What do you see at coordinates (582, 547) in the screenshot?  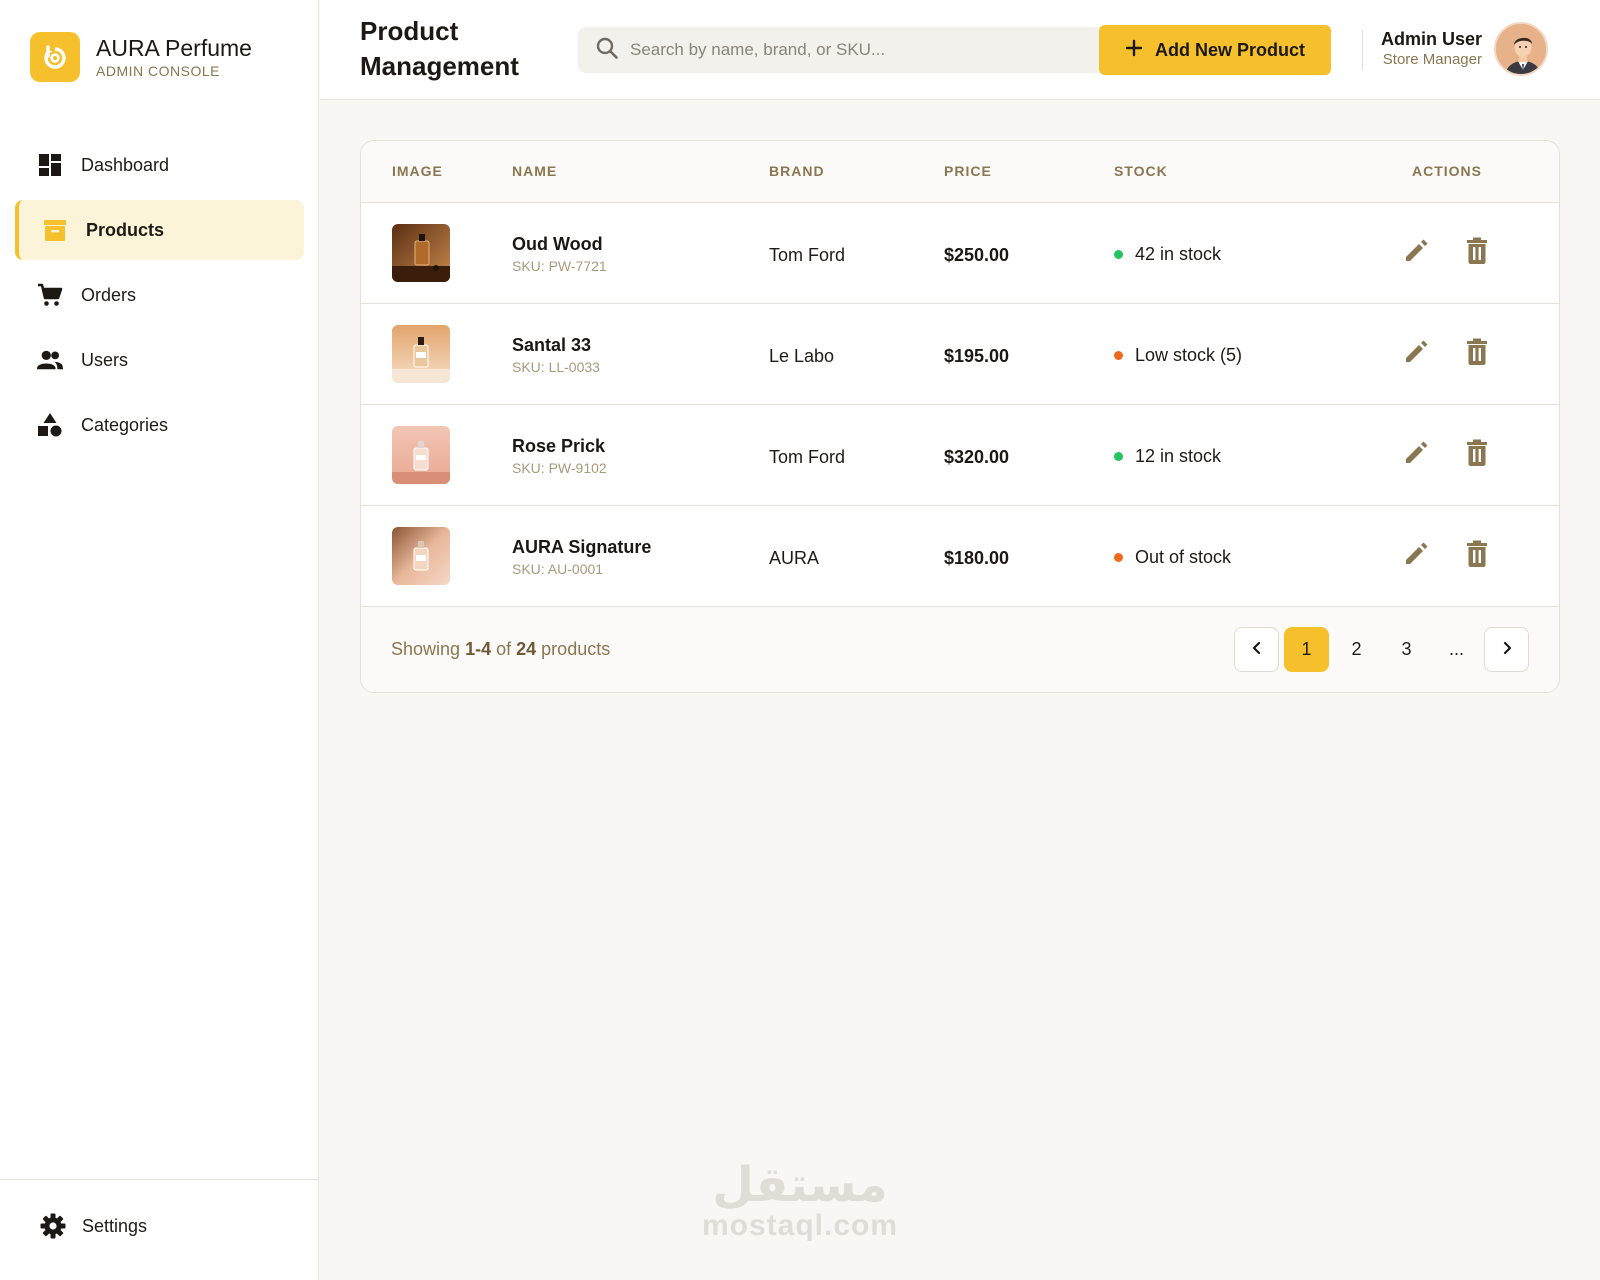 I see `product-name: AURA Signature` at bounding box center [582, 547].